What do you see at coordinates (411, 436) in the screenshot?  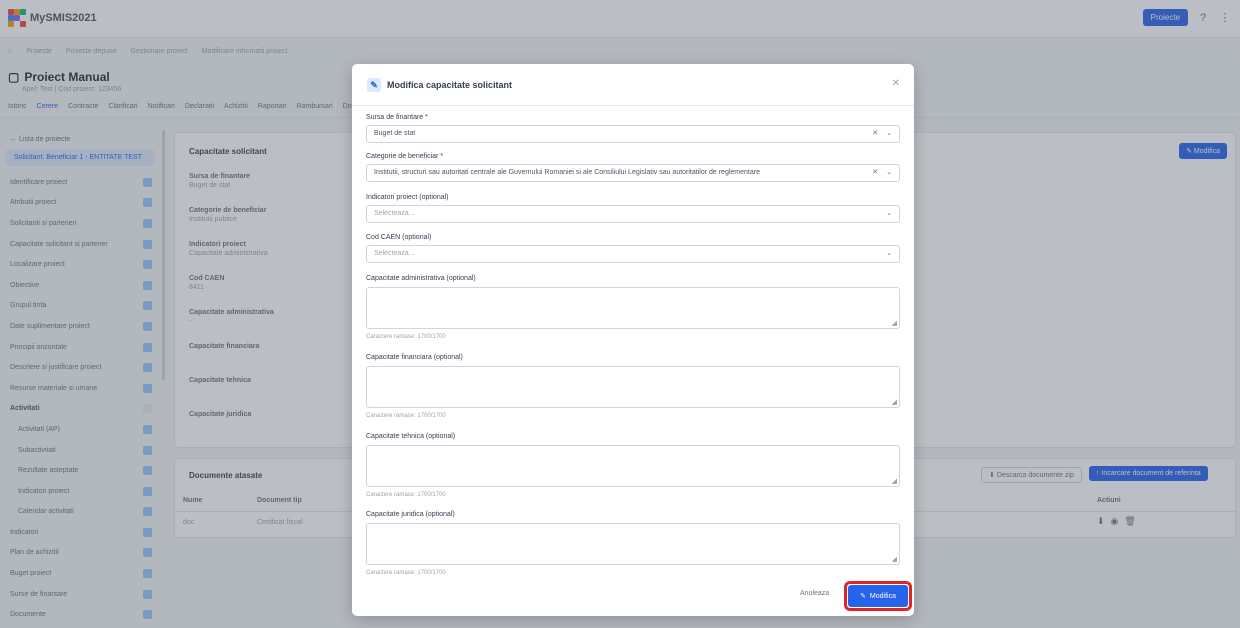 I see `technical-capacity-label: Capacitate tehnica (optional)` at bounding box center [411, 436].